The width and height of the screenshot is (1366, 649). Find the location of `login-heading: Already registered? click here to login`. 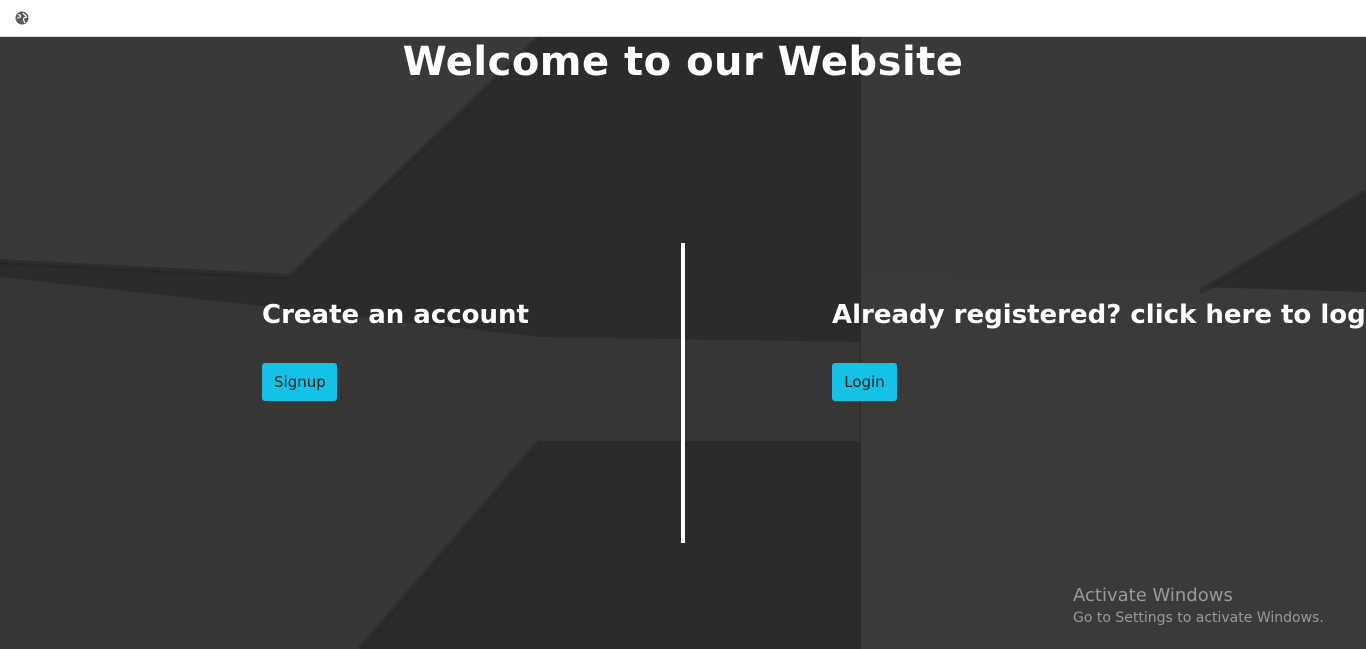

login-heading: Already registered? click here to login is located at coordinates (1099, 315).